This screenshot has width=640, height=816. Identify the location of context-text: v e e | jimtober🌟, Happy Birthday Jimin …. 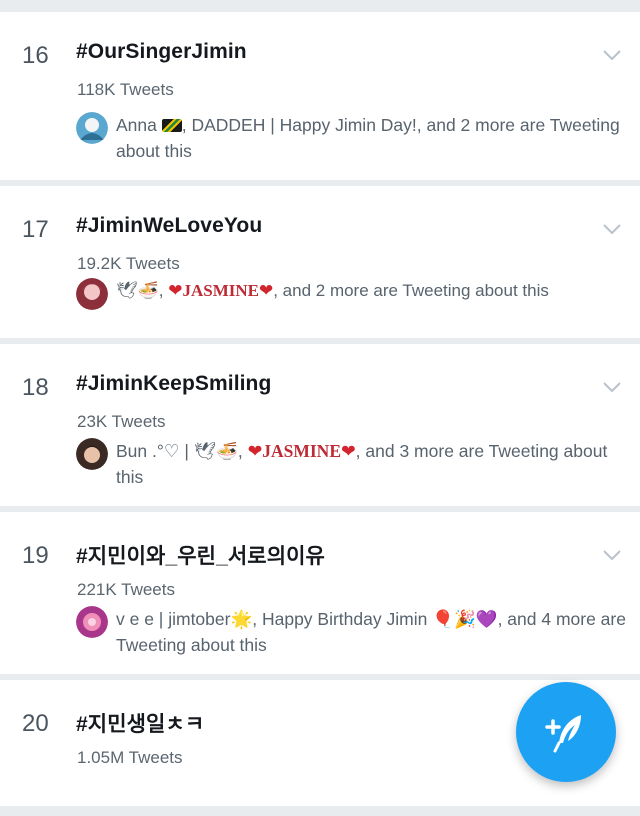
(371, 632).